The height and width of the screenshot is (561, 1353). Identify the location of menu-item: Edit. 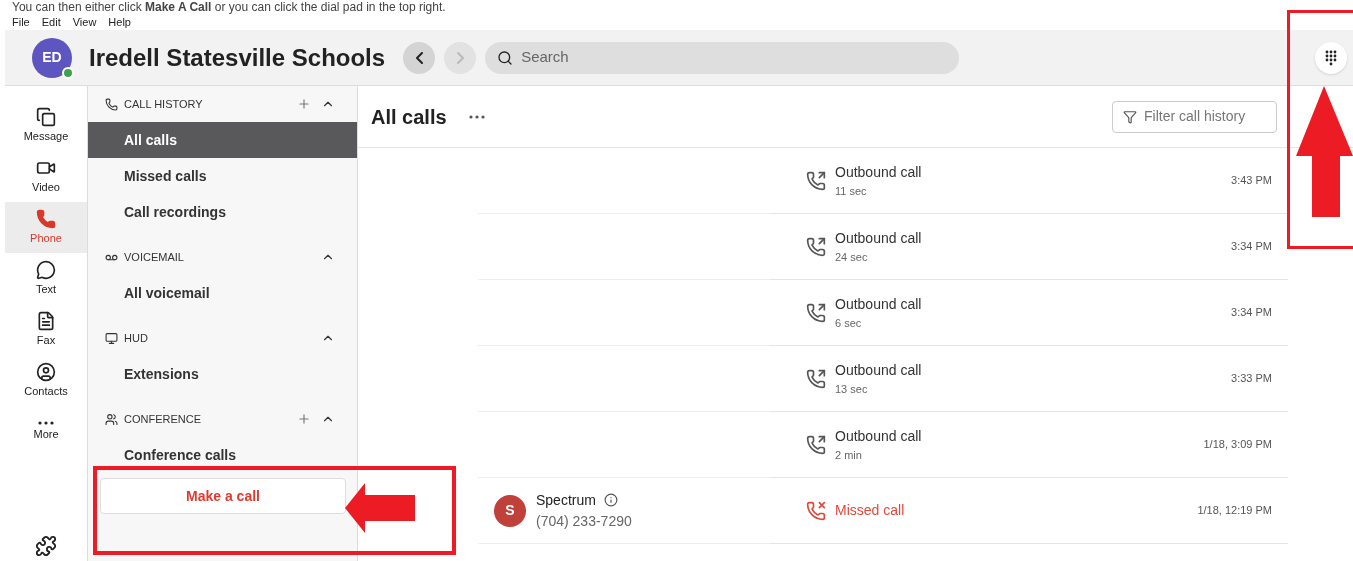
(51, 22).